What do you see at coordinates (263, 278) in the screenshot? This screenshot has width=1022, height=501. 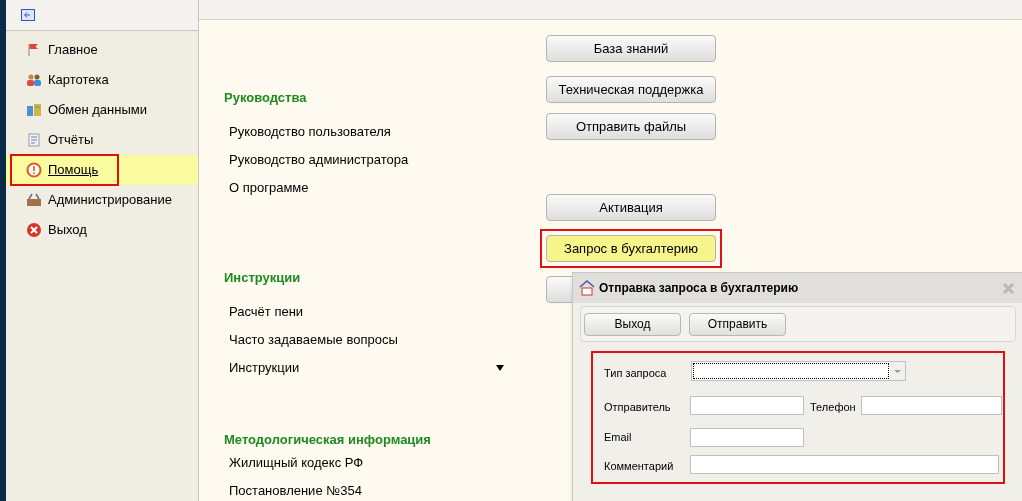 I see `section-heading: Инструкции` at bounding box center [263, 278].